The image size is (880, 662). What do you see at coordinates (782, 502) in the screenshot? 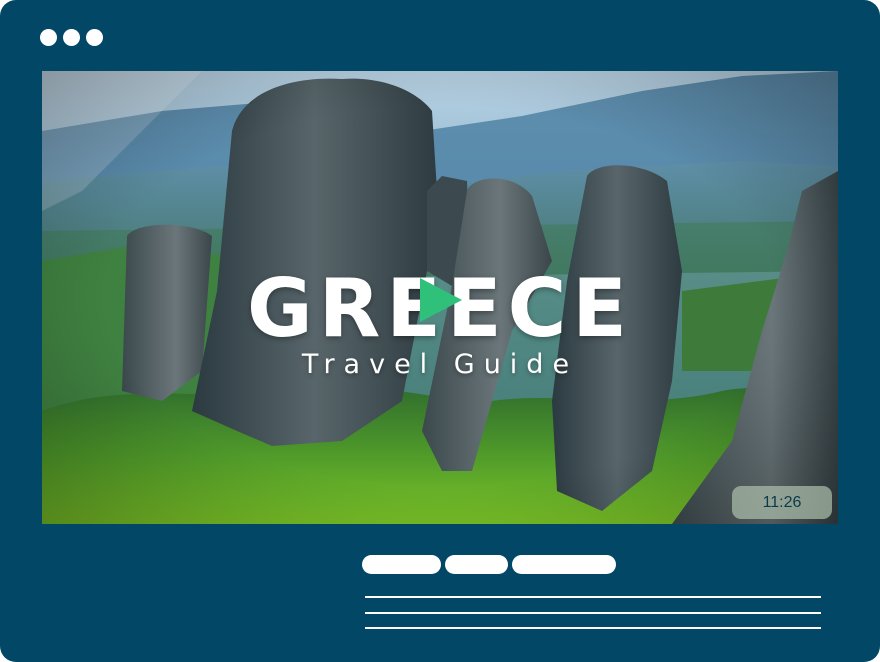
I see `duration-badge: 11:26` at bounding box center [782, 502].